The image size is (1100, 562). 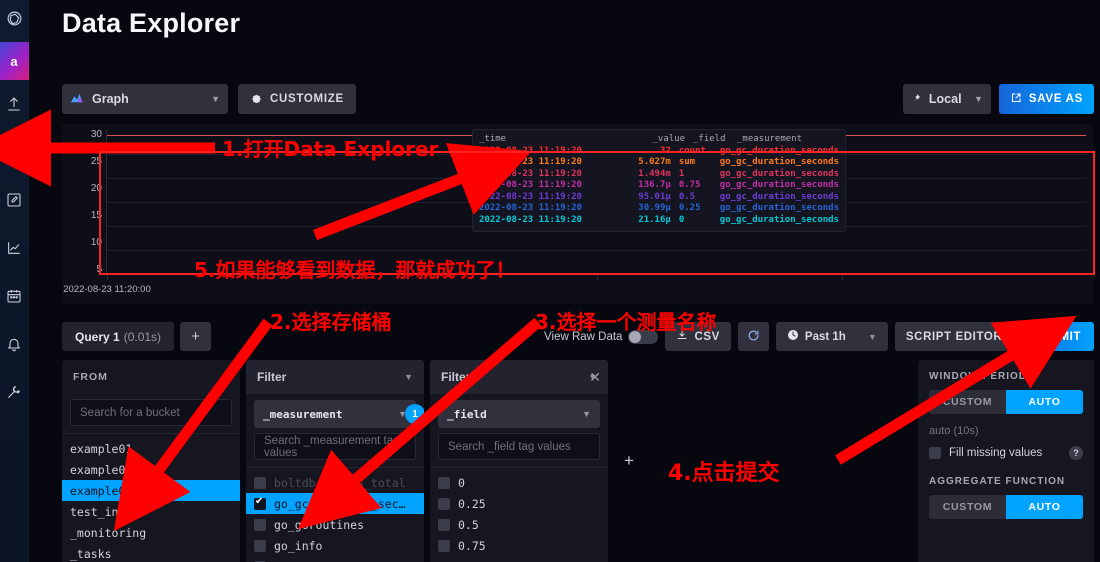 What do you see at coordinates (14, 200) in the screenshot?
I see `sidebar-item-notebooks` at bounding box center [14, 200].